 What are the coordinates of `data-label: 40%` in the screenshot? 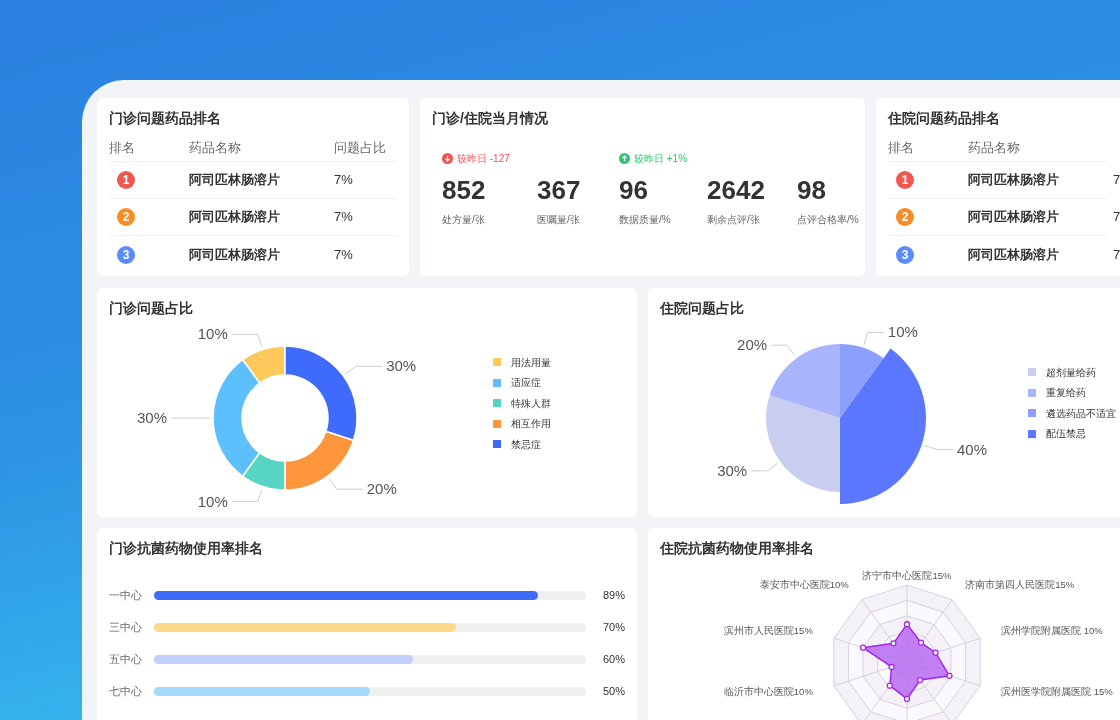 It's located at (972, 449).